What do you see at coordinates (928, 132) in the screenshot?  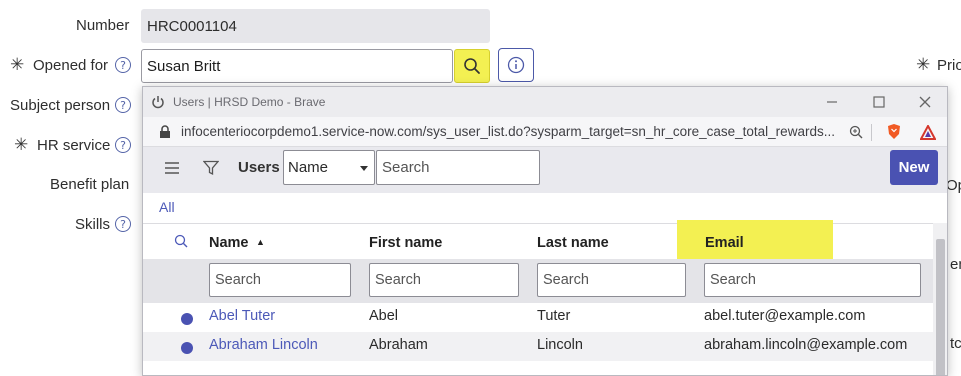 I see `rewards-triangle-icon` at bounding box center [928, 132].